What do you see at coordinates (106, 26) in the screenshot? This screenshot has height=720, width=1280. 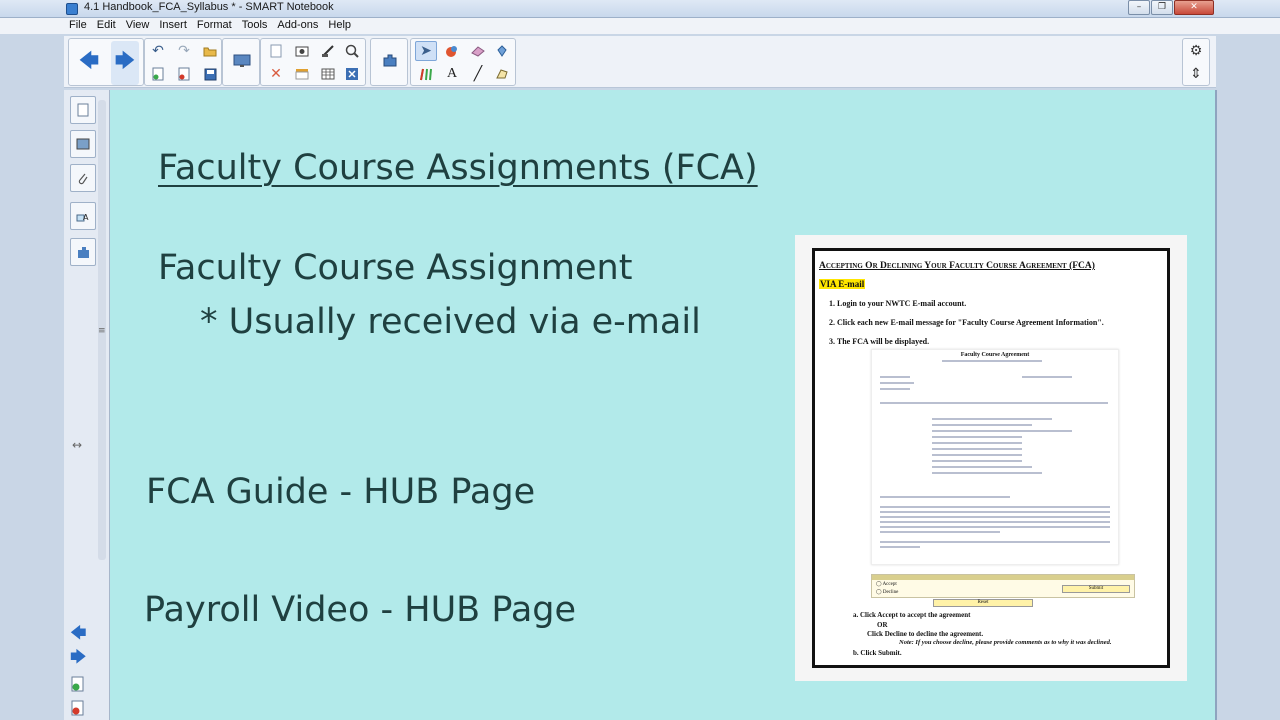 I see `menu-edit: Edit` at bounding box center [106, 26].